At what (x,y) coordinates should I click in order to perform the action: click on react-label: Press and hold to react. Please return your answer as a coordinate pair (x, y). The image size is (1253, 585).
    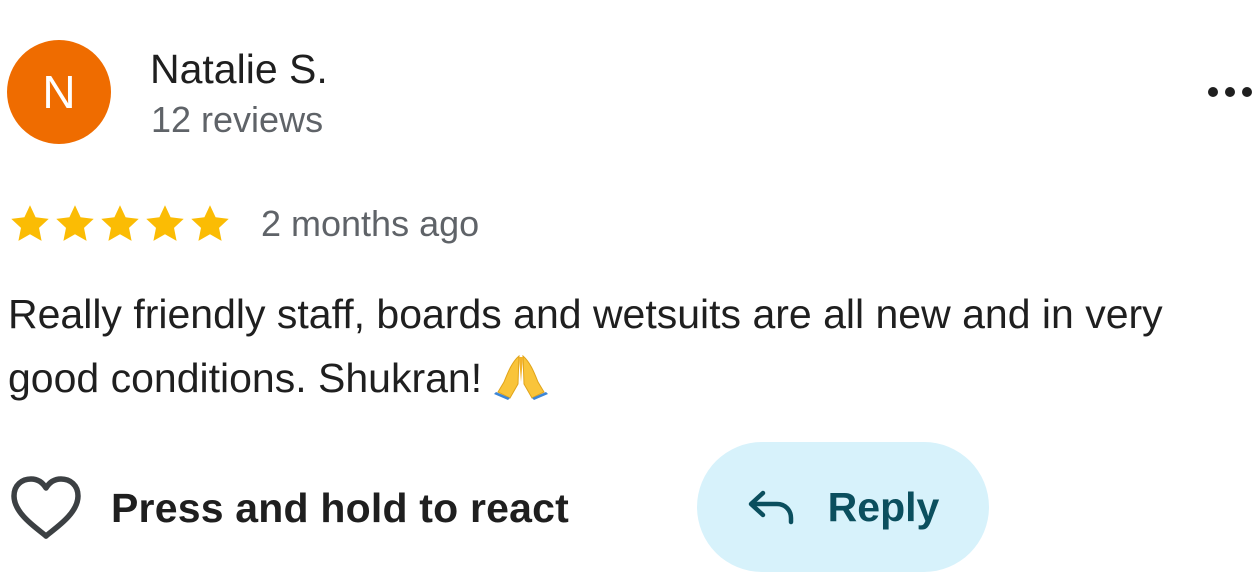
    Looking at the image, I should click on (340, 507).